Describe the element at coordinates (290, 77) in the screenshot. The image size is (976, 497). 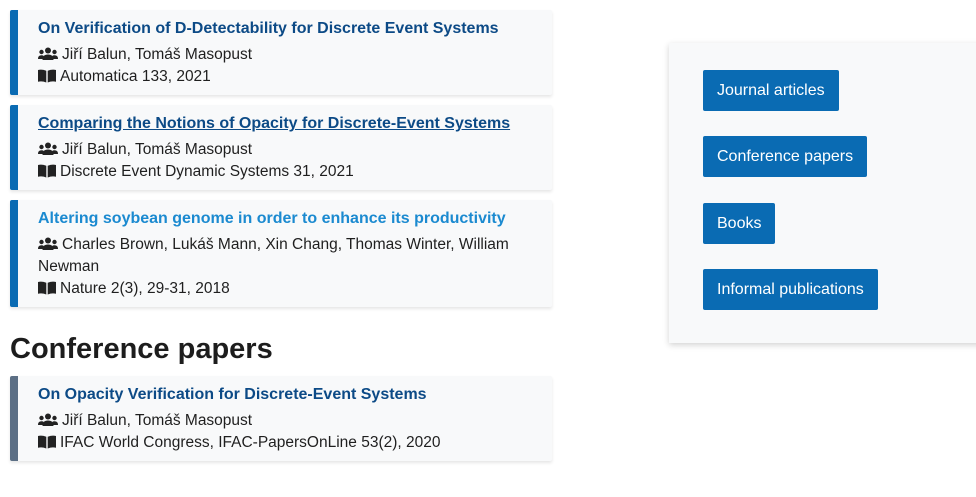
I see `publication-venue: Automatica 133, 2021` at that location.